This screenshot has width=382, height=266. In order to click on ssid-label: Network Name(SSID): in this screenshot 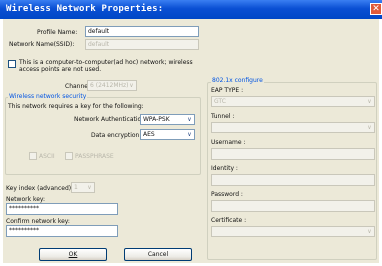, I will do `click(42, 44)`.